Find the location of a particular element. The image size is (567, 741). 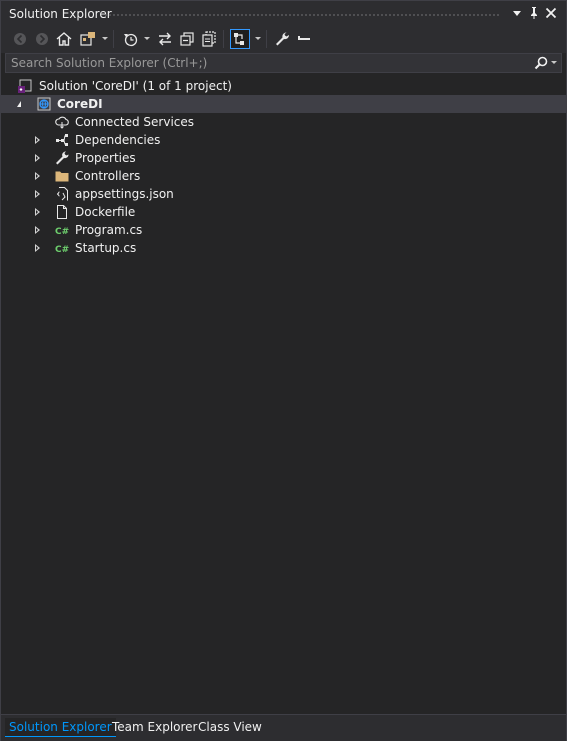

tree-item-label: Properties is located at coordinates (105, 158).